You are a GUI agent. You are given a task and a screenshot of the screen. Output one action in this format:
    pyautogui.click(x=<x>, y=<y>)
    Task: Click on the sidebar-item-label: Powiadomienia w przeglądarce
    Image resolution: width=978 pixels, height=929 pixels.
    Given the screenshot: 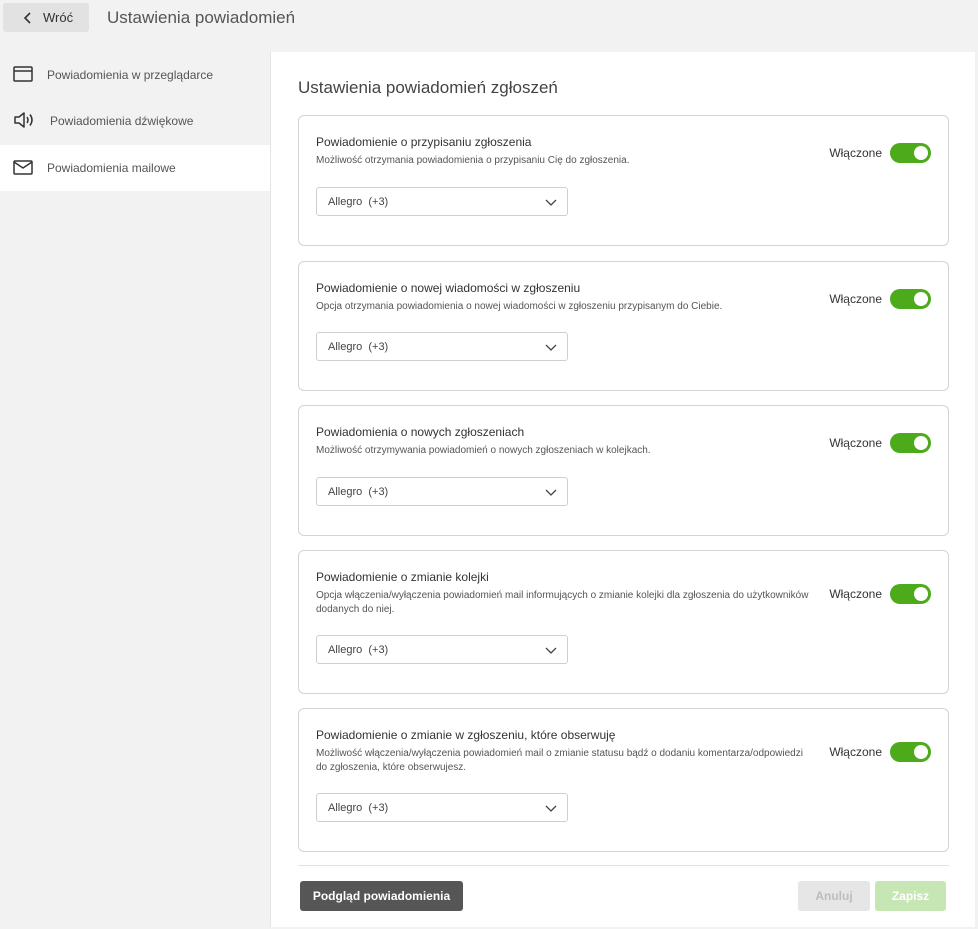 What is the action you would take?
    pyautogui.click(x=130, y=75)
    